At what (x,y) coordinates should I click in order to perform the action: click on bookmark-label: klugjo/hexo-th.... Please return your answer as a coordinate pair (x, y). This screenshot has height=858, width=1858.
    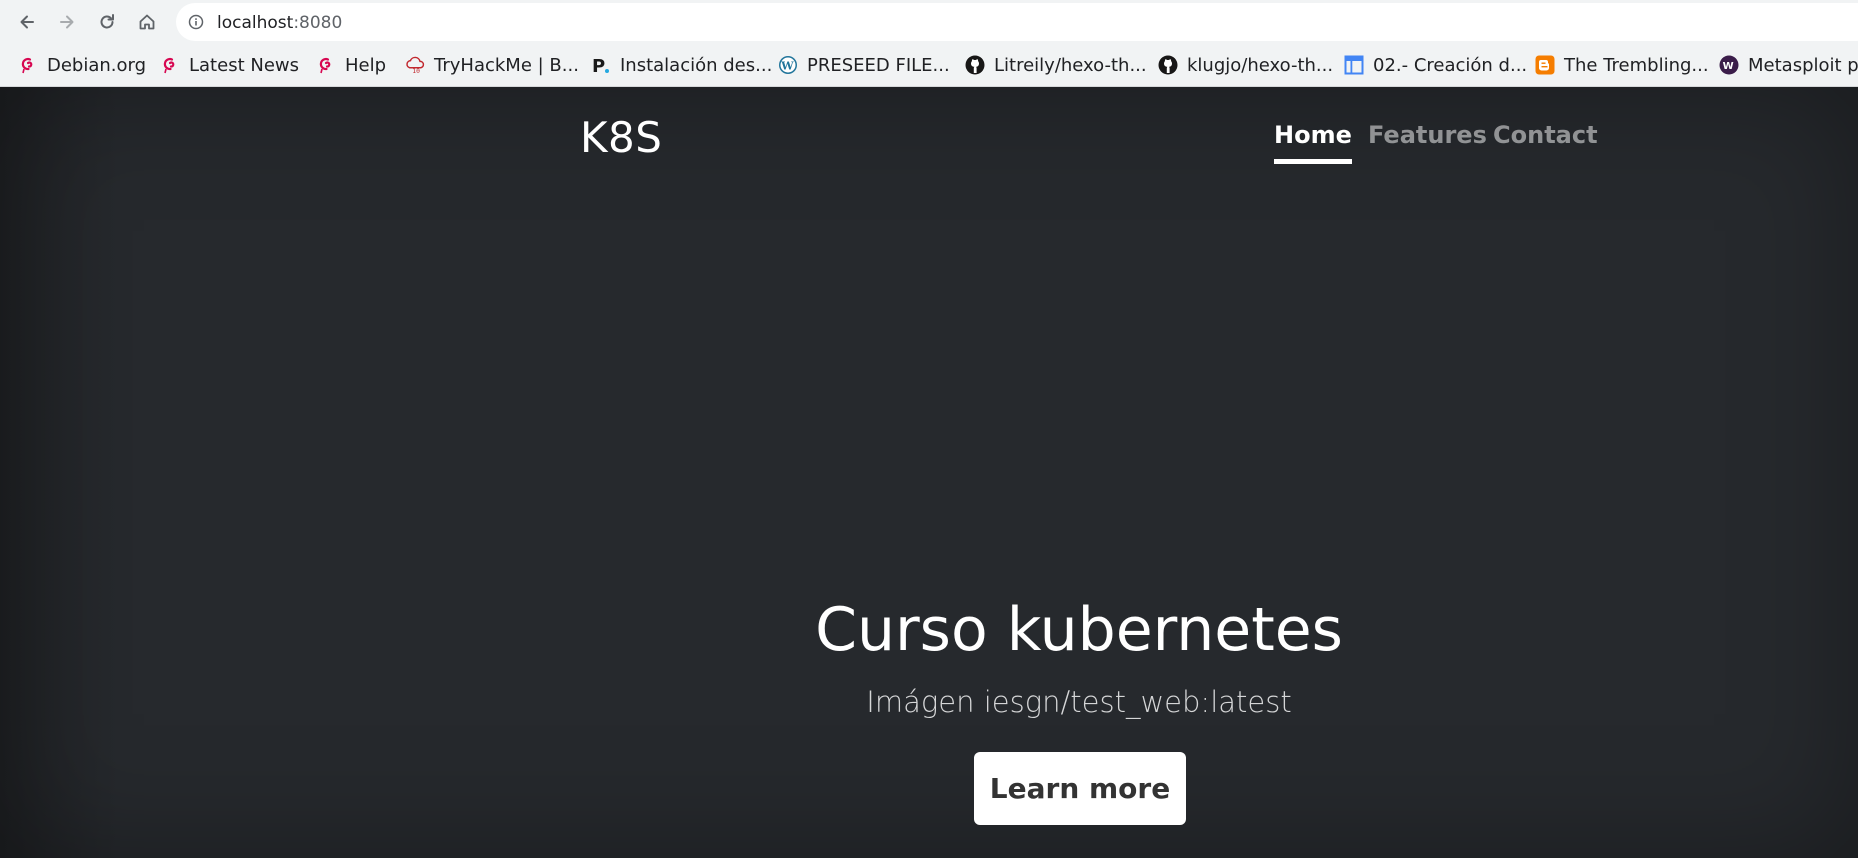
    Looking at the image, I should click on (1260, 65).